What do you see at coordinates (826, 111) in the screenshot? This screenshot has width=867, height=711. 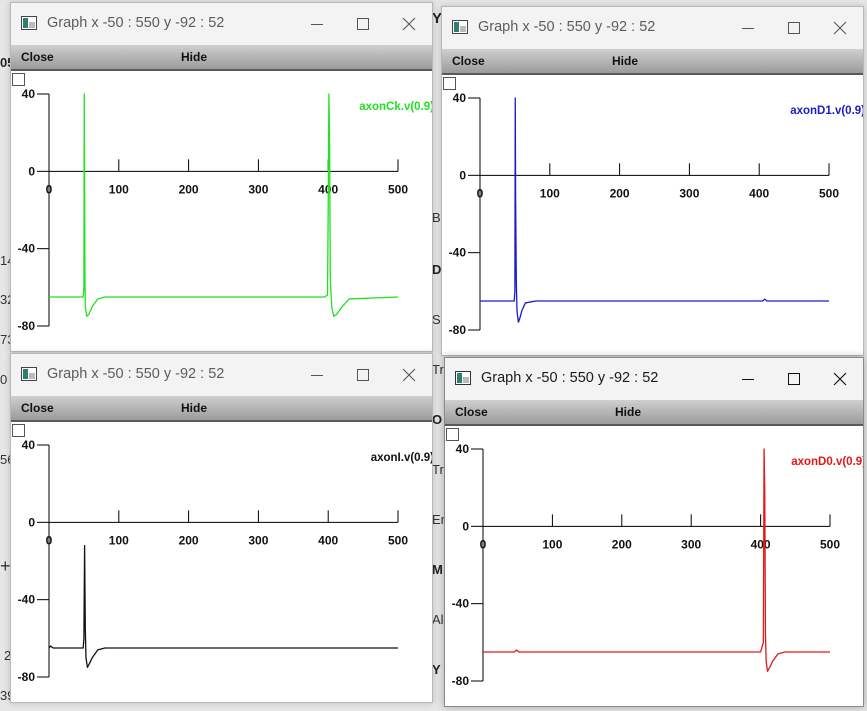 I see `trace-label: axonD1.v(0.9)` at bounding box center [826, 111].